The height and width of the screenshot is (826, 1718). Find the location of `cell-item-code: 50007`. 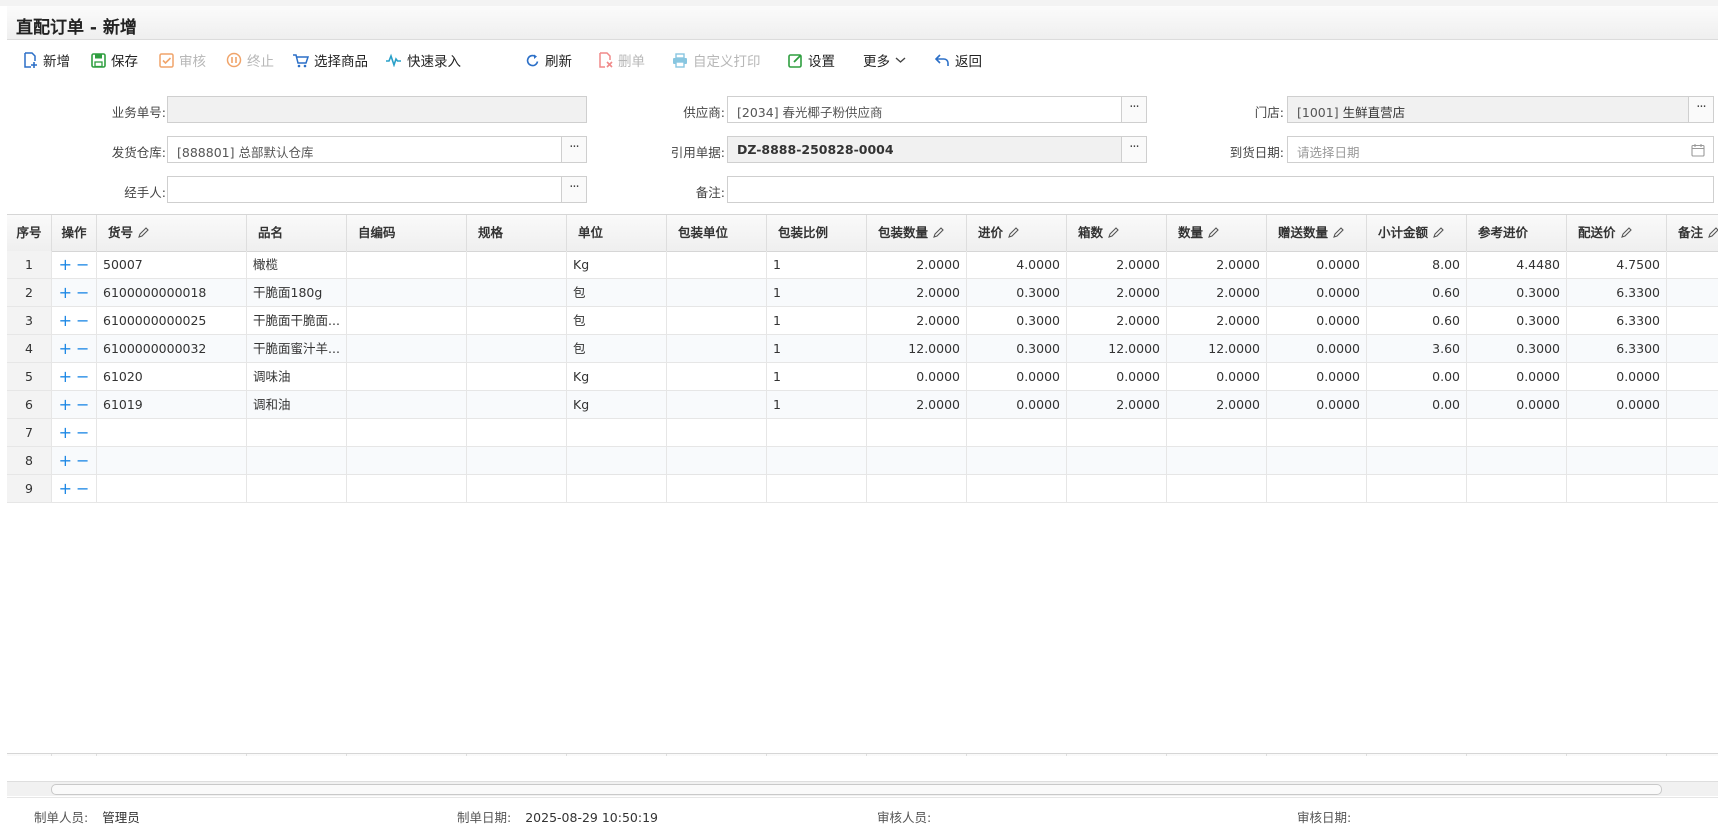

cell-item-code: 50007 is located at coordinates (172, 264).